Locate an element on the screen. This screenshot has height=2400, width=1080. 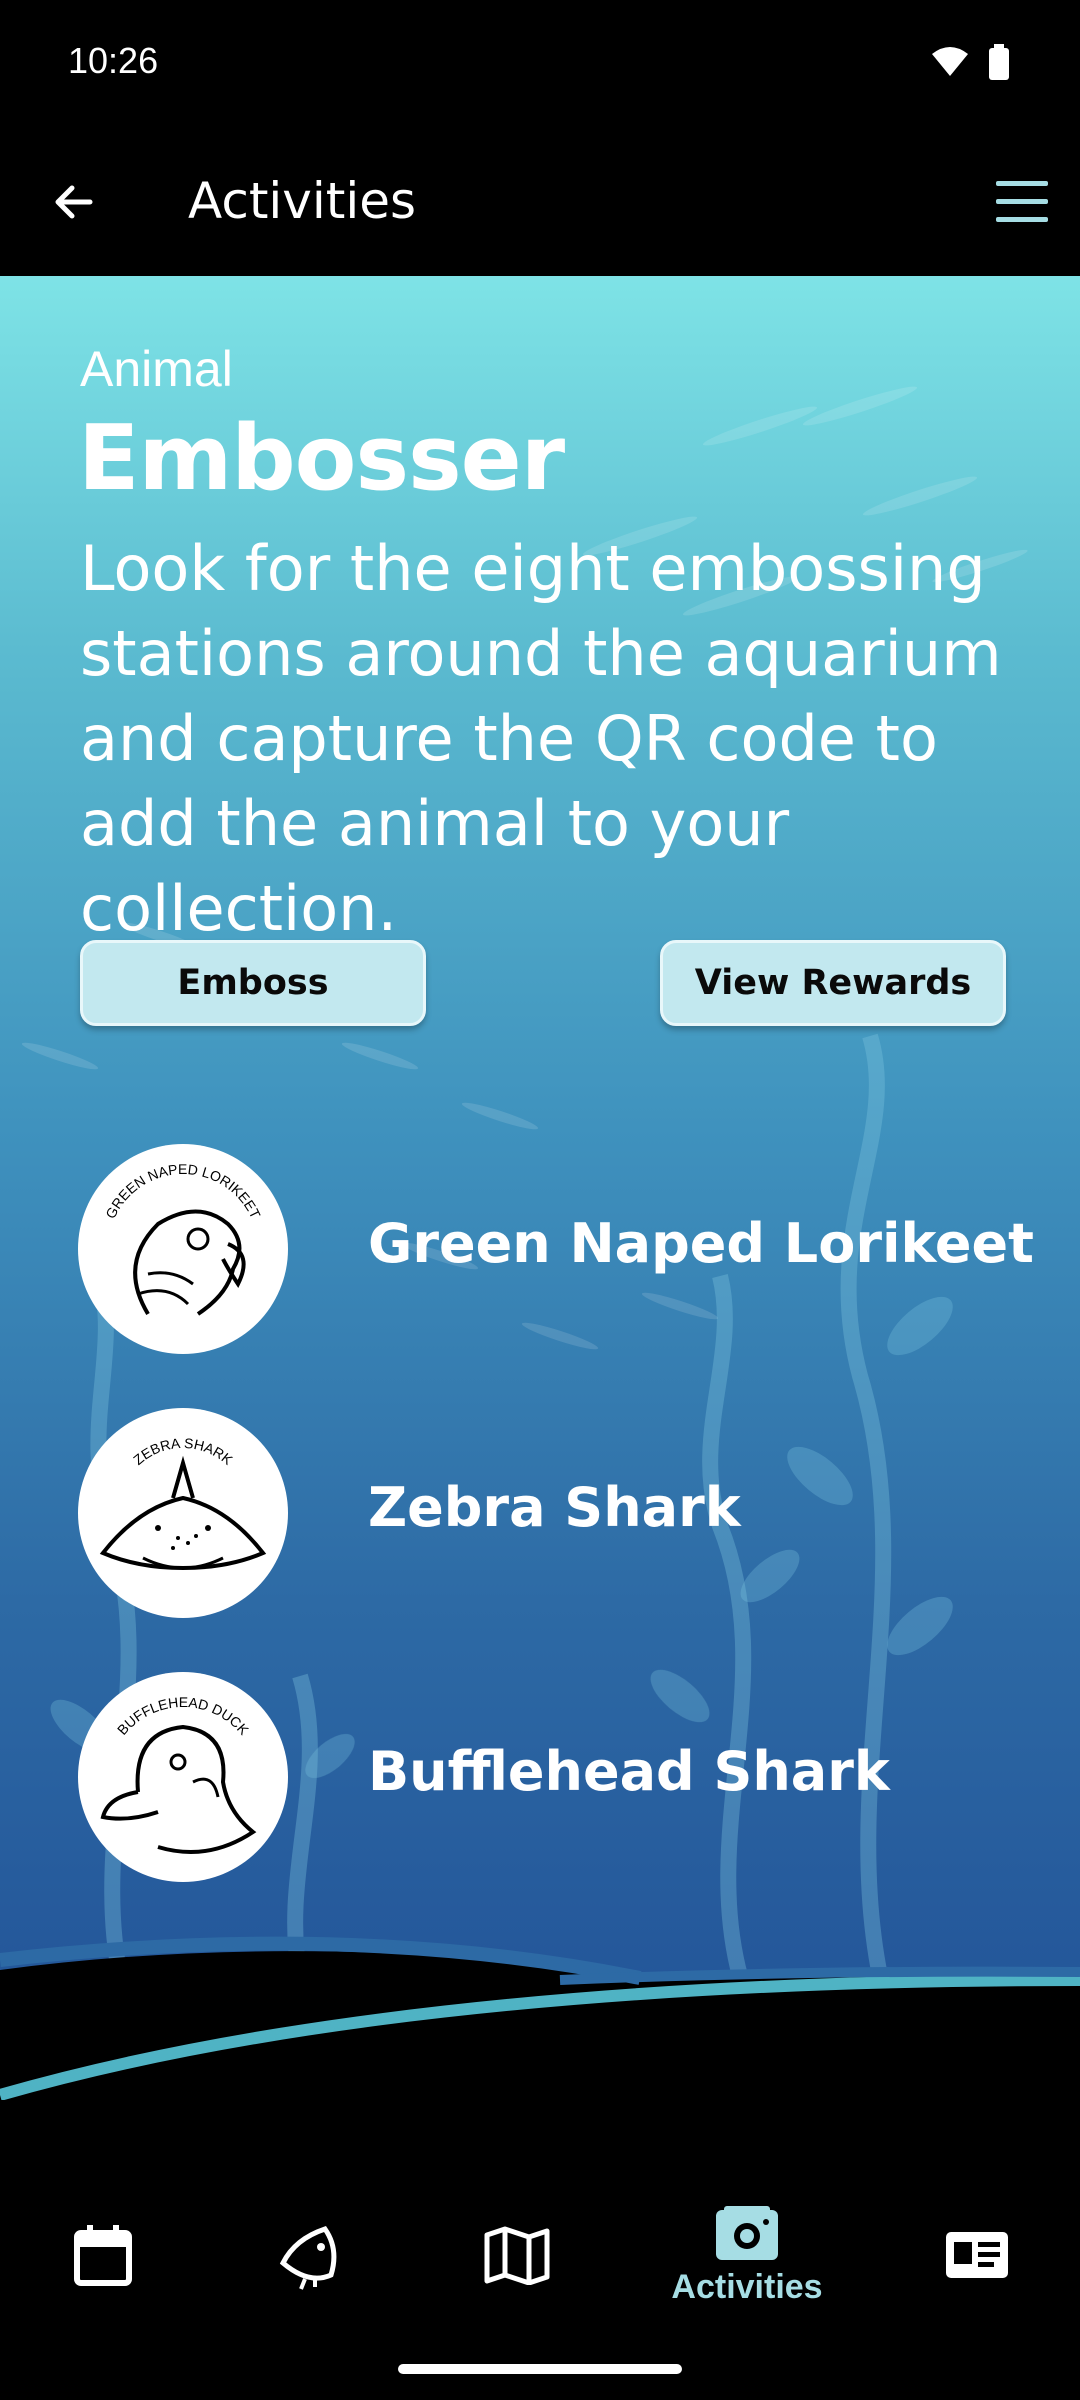
arrow-left-icon is located at coordinates (74, 202).